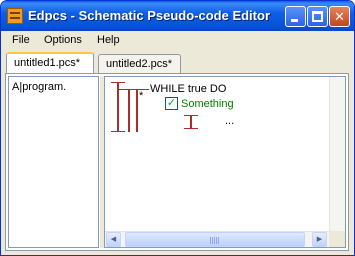 Image resolution: width=355 pixels, height=256 pixels. What do you see at coordinates (337, 239) in the screenshot?
I see `scroll-corner` at bounding box center [337, 239].